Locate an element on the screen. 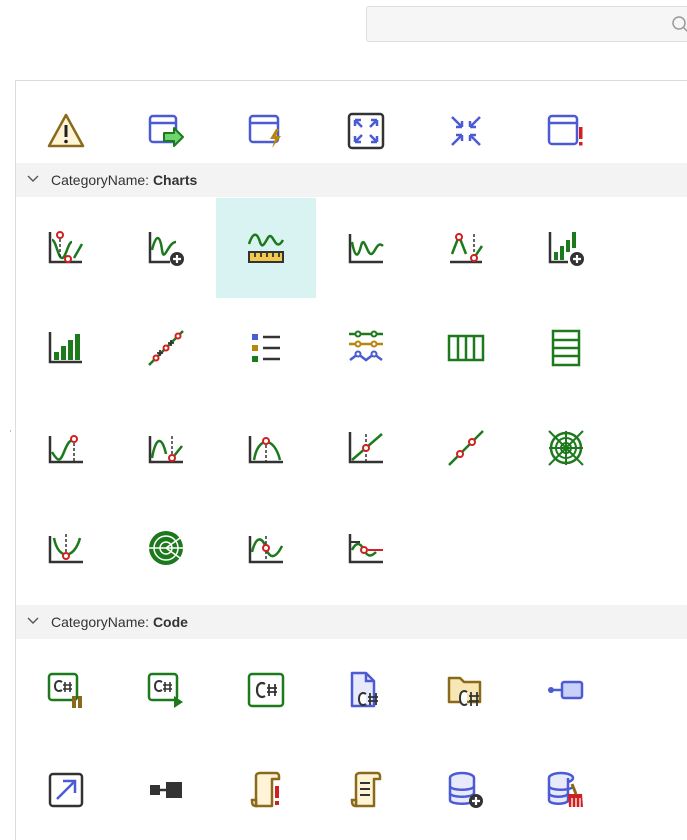 This screenshot has height=840, width=687. table-columns-icon is located at coordinates (466, 348).